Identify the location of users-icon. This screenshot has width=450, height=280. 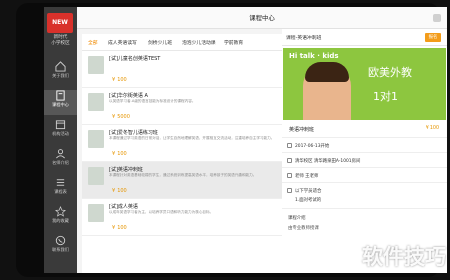
(289, 190).